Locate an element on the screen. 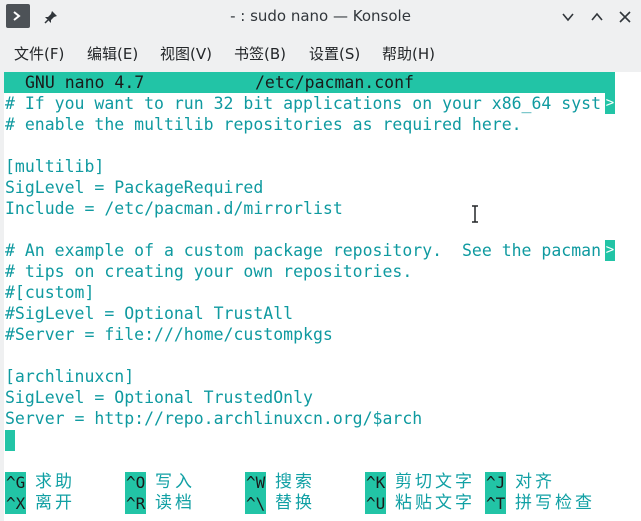  shortcut-label-paste: 粘贴文字 is located at coordinates (435, 503).